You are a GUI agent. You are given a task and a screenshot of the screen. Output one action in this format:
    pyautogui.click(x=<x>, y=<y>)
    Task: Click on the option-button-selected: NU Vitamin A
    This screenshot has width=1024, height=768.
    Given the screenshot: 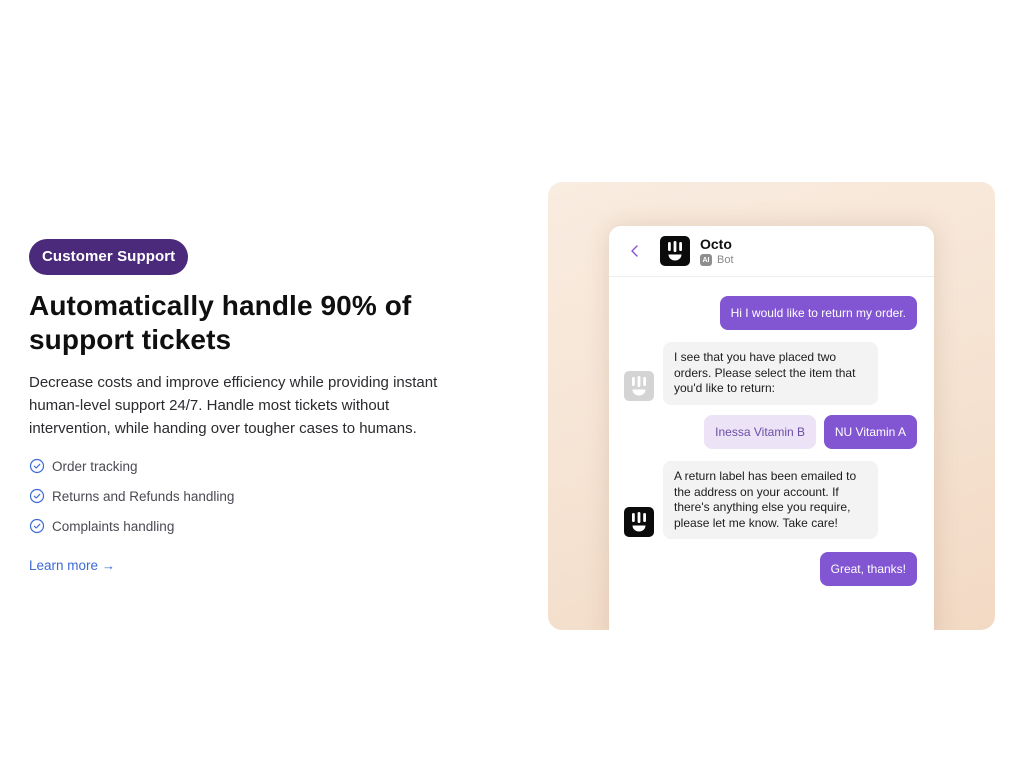 What is the action you would take?
    pyautogui.click(x=870, y=432)
    